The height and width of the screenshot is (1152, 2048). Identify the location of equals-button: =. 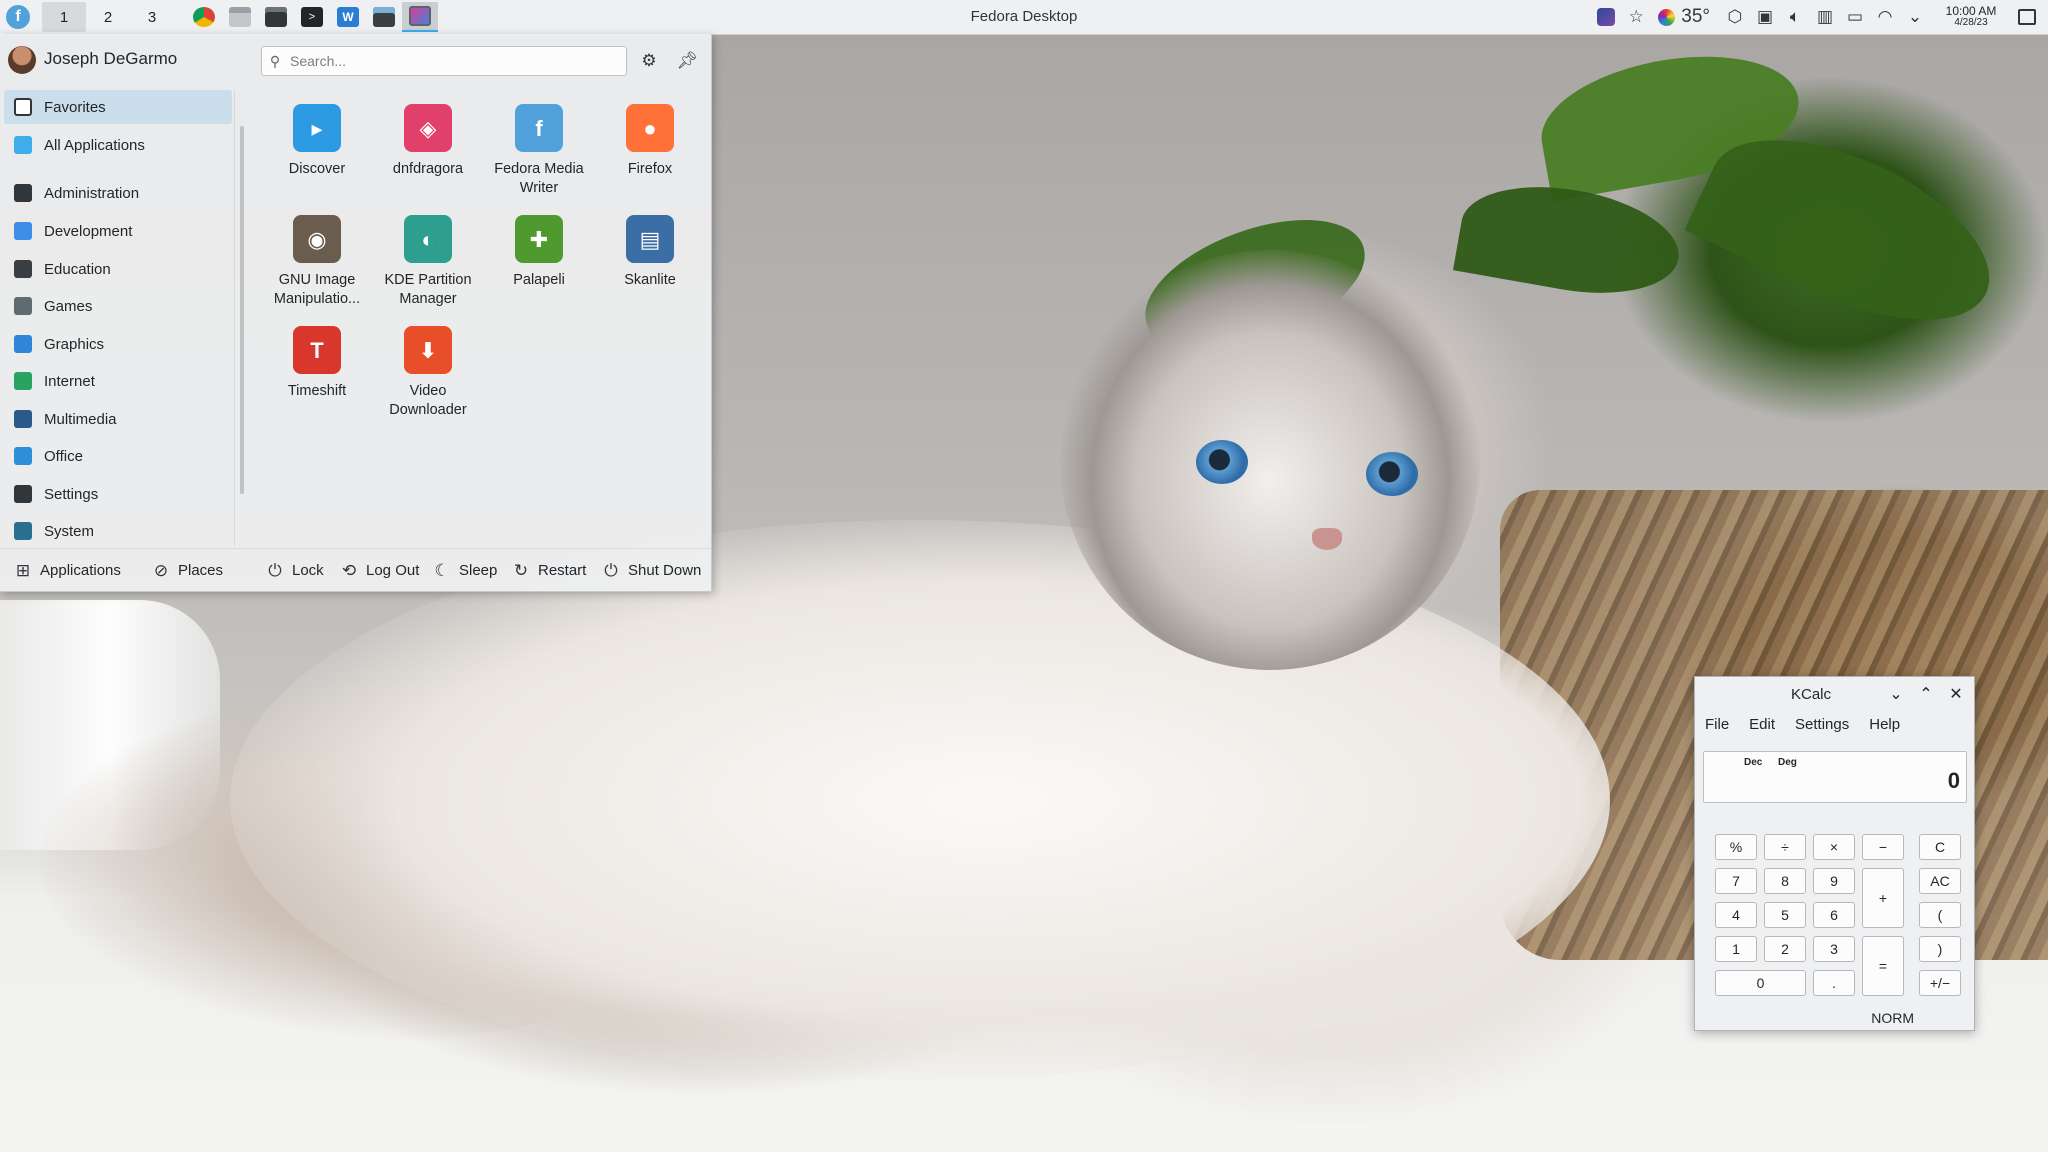
(1883, 966).